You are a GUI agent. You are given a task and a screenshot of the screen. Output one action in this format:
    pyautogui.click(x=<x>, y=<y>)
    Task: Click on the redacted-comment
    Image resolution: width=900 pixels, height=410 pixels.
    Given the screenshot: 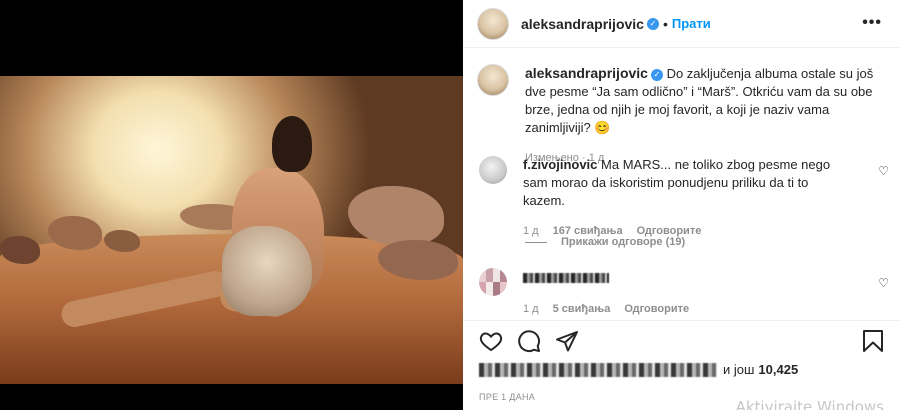 What is the action you would take?
    pyautogui.click(x=566, y=277)
    